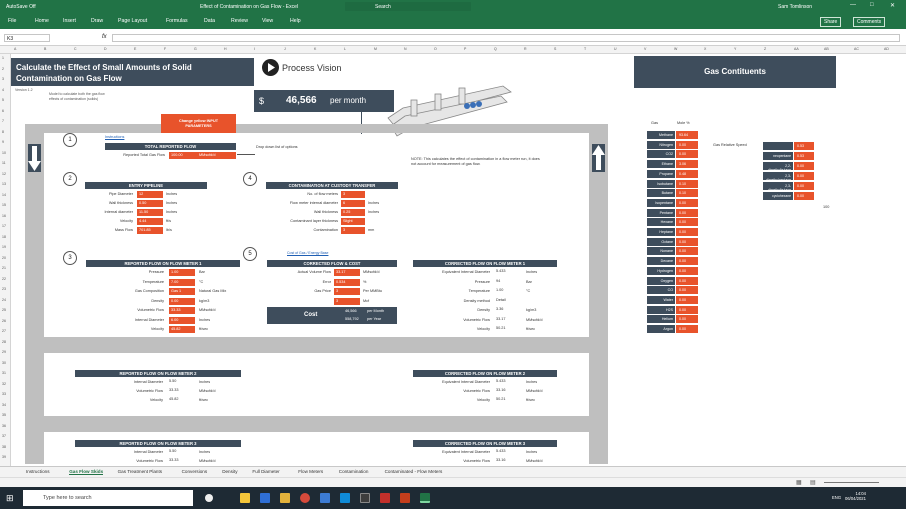 The height and width of the screenshot is (509, 906). What do you see at coordinates (796, 49) in the screenshot?
I see `column-header: AA` at bounding box center [796, 49].